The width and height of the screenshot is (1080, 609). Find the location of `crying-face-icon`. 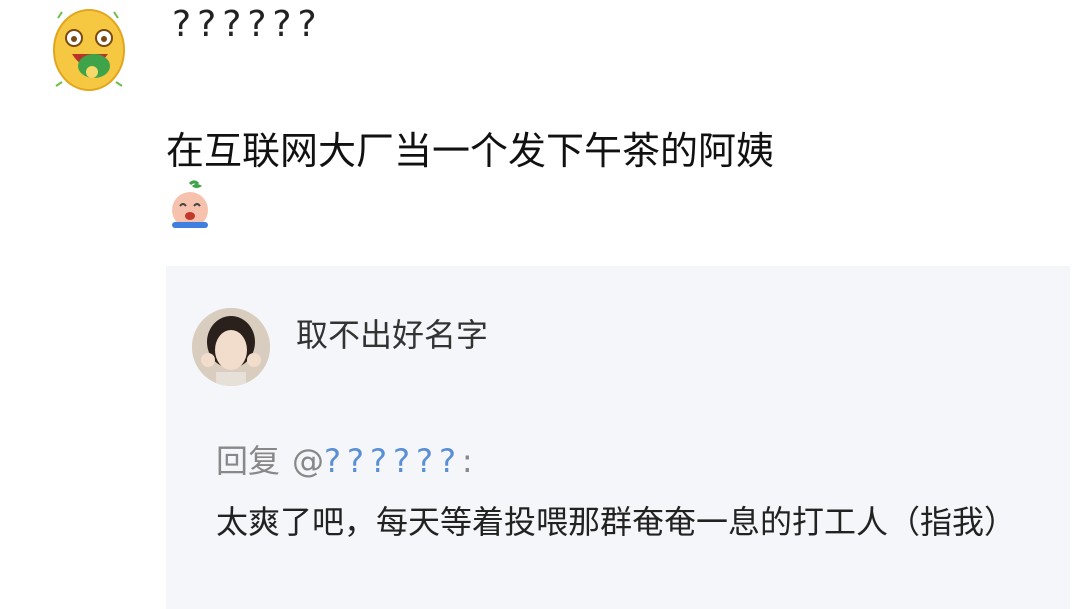

crying-face-icon is located at coordinates (190, 205).